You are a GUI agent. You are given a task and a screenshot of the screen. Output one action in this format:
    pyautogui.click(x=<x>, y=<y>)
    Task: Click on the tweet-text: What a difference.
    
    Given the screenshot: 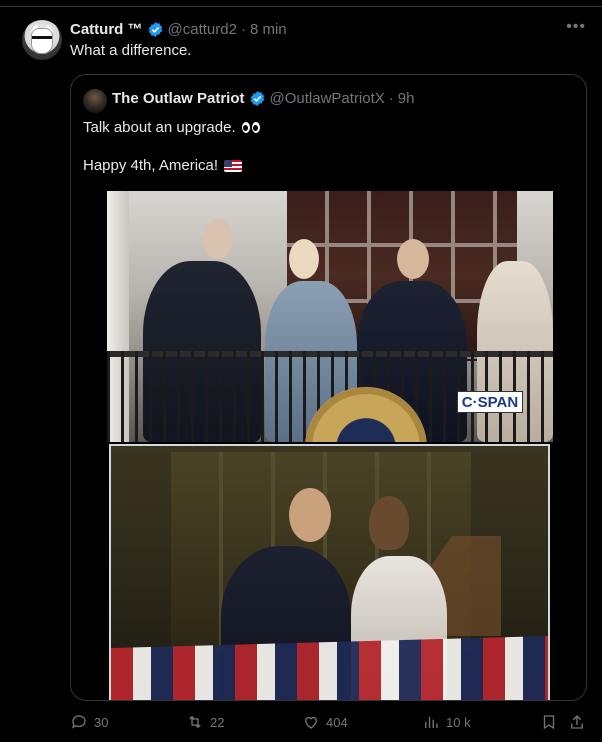 What is the action you would take?
    pyautogui.click(x=131, y=50)
    